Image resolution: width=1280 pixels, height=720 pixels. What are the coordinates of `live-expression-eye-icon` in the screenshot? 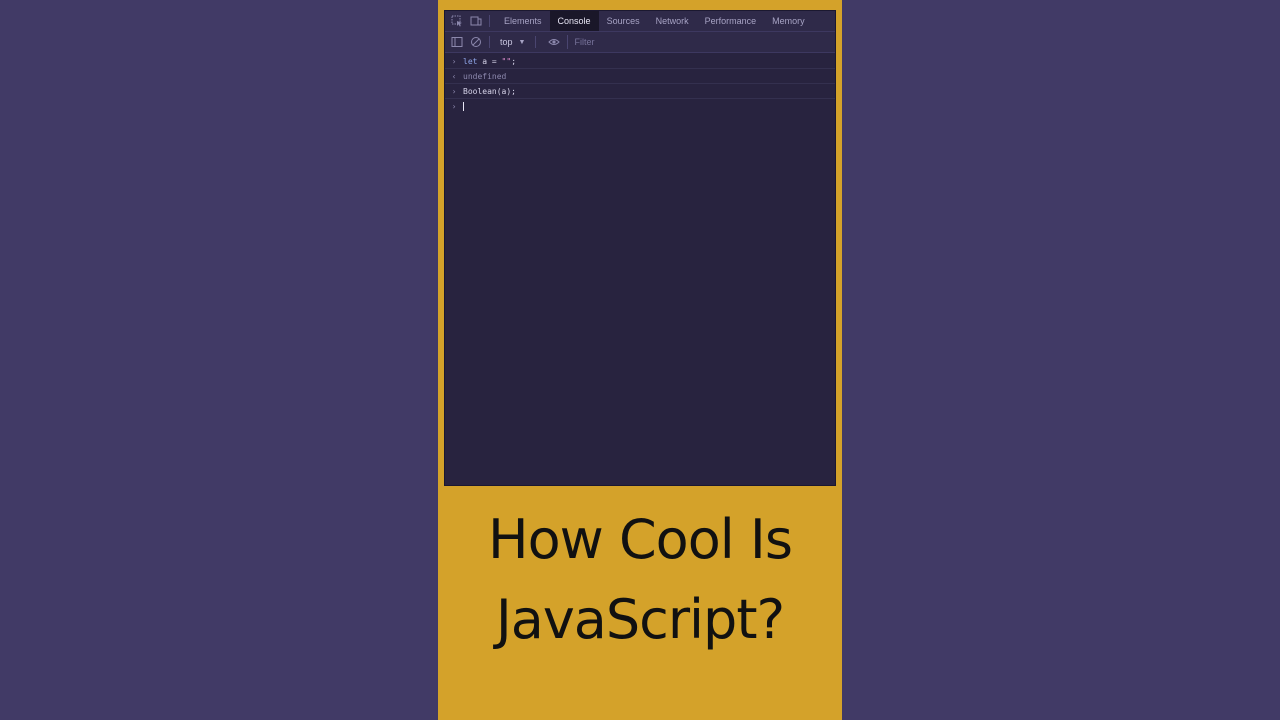 It's located at (554, 42).